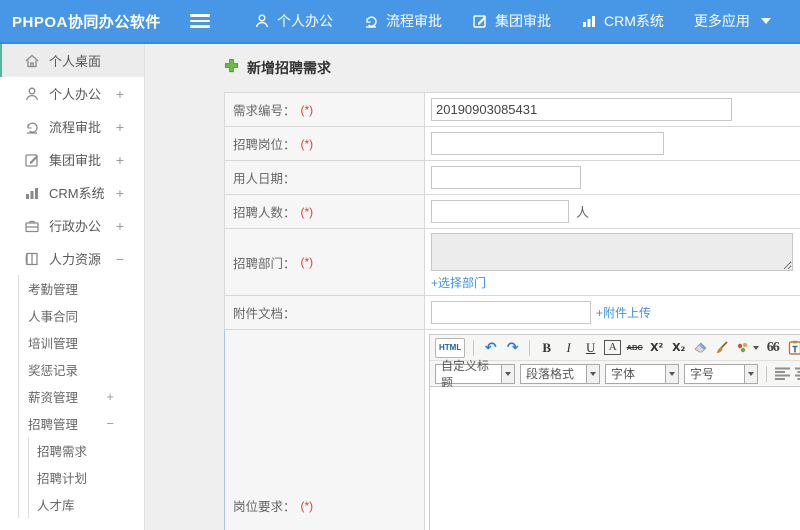  What do you see at coordinates (523, 21) in the screenshot?
I see `nav-label: 集团审批` at bounding box center [523, 21].